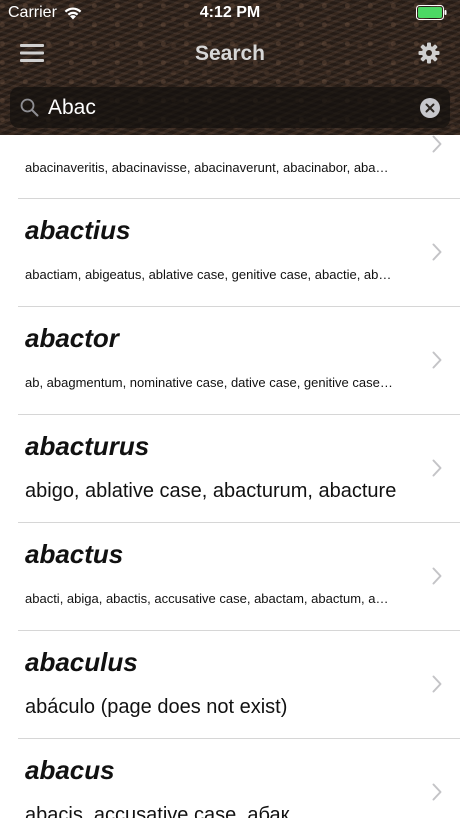 The height and width of the screenshot is (818, 460). I want to click on result-headword: abactor, so click(72, 338).